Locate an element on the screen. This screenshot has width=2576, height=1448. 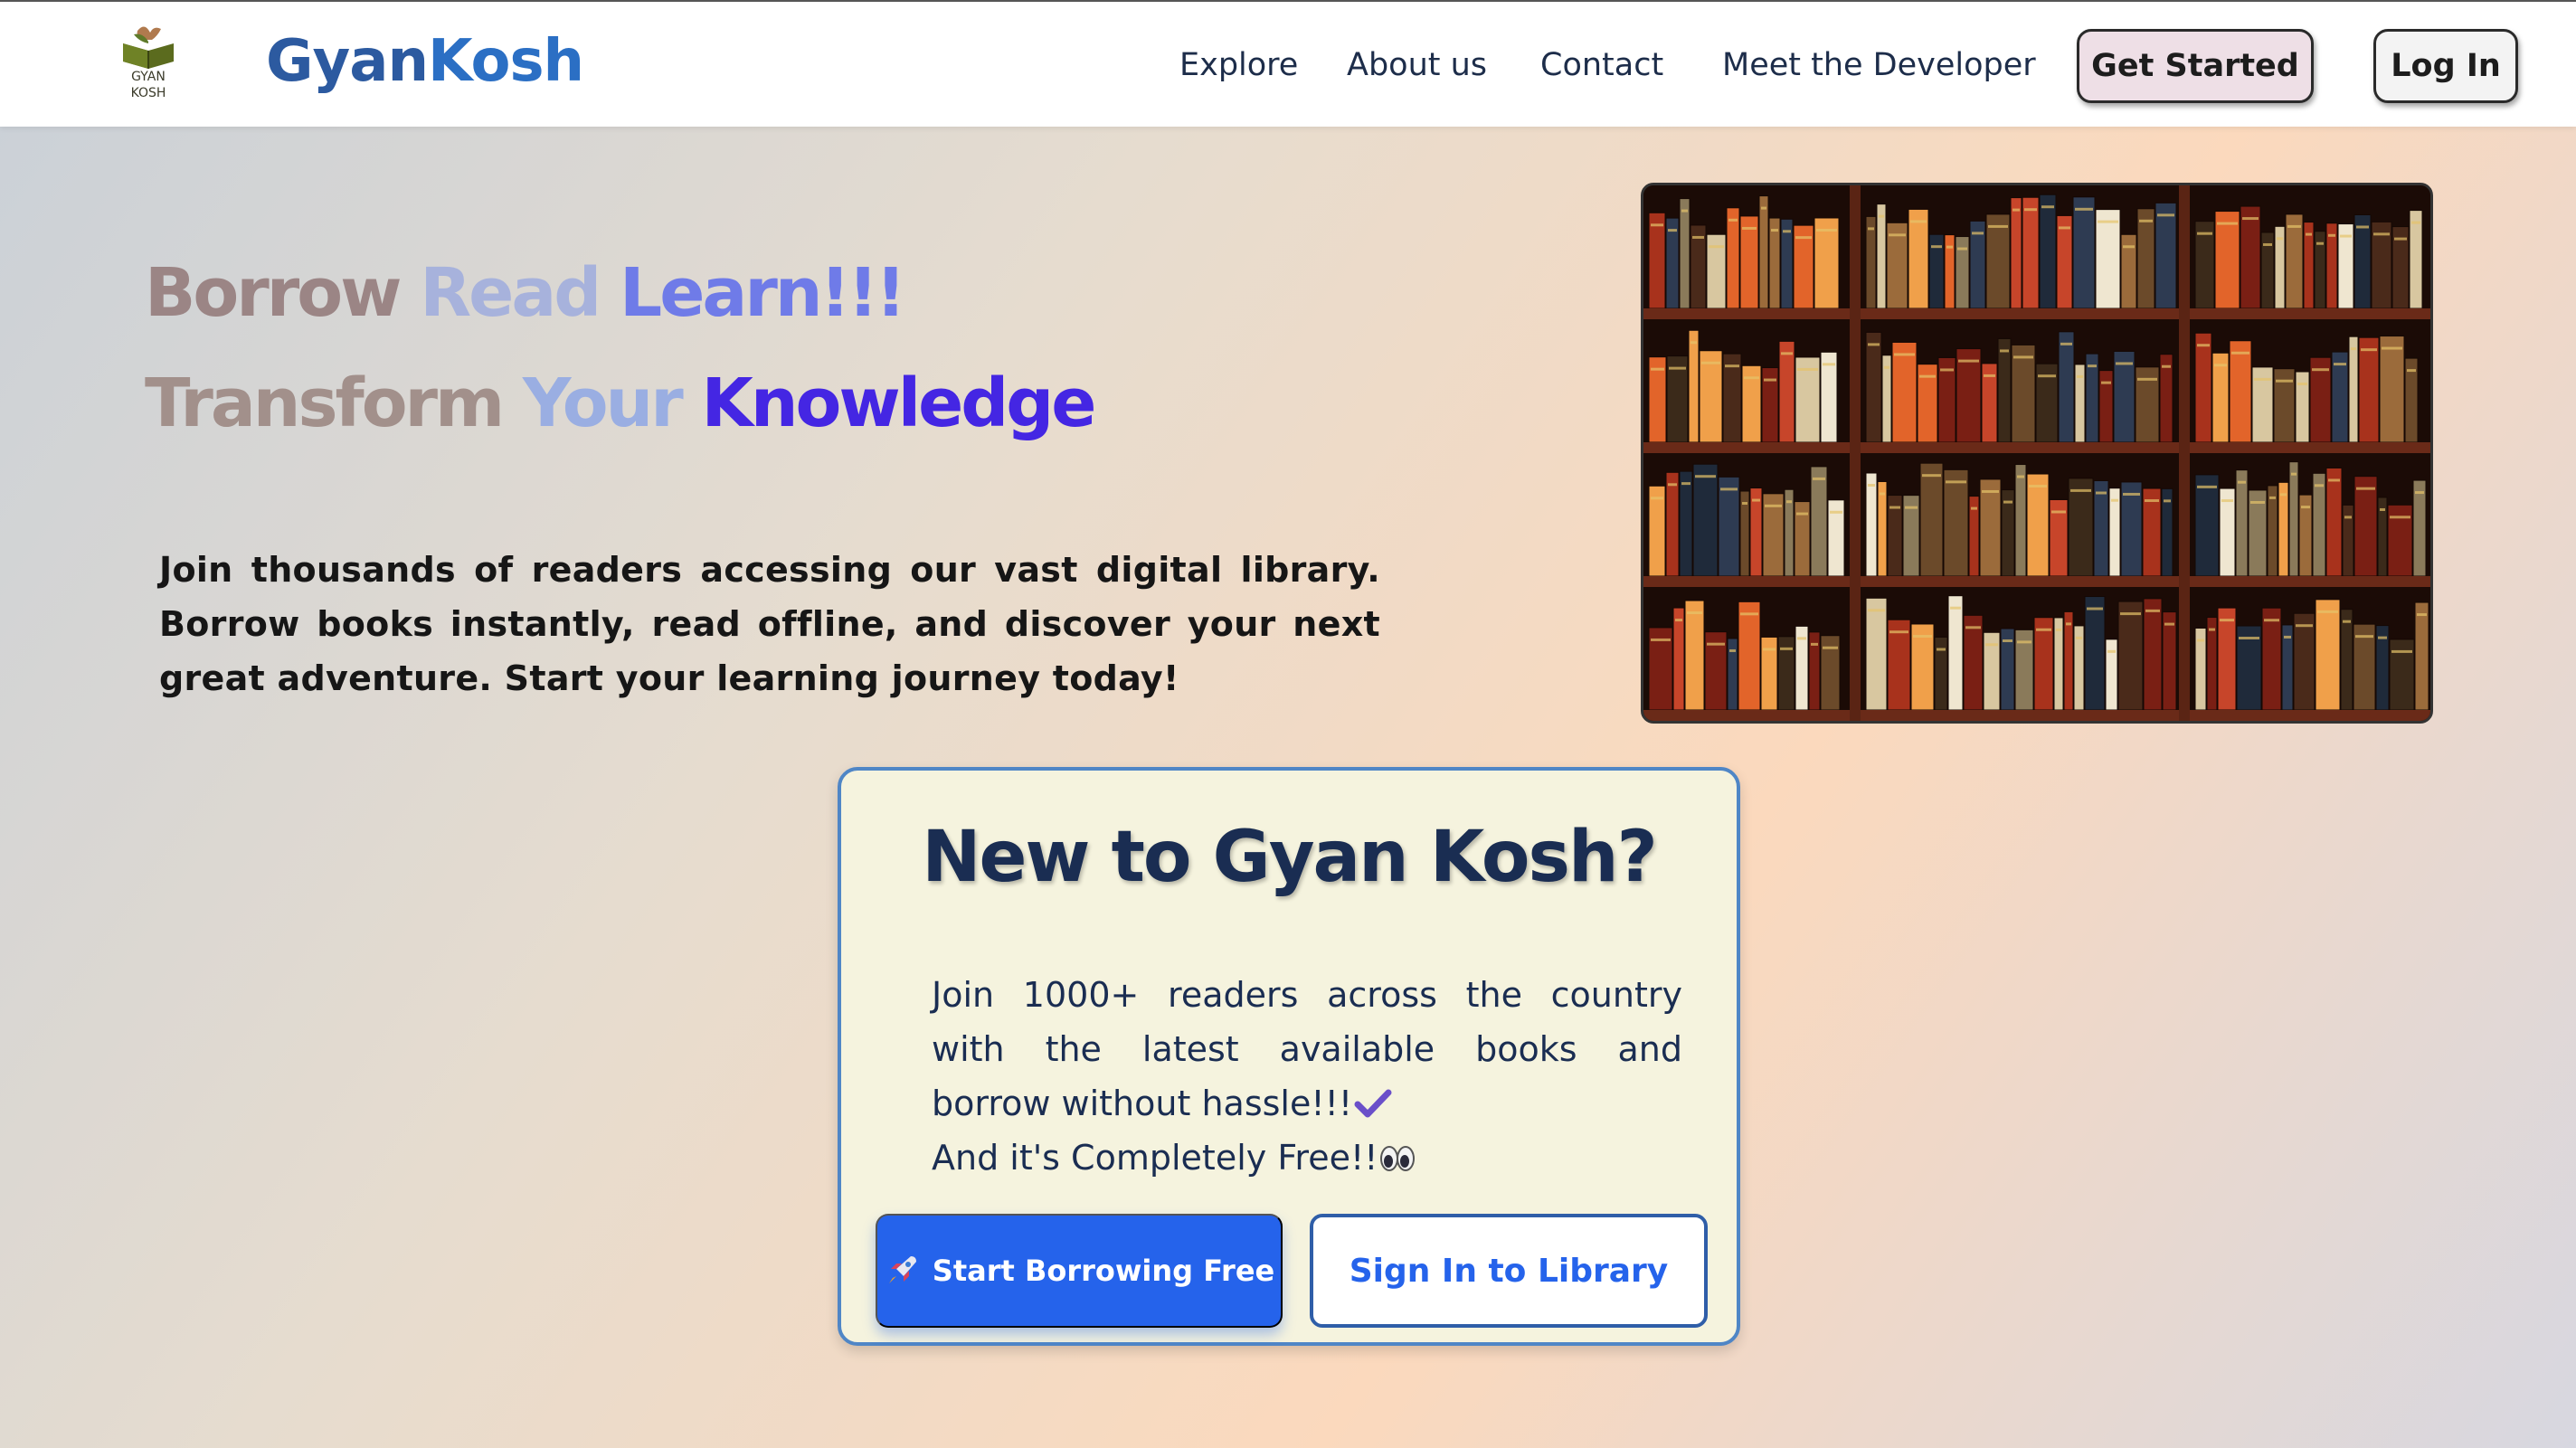
get-started-button: Get Started is located at coordinates (2195, 66).